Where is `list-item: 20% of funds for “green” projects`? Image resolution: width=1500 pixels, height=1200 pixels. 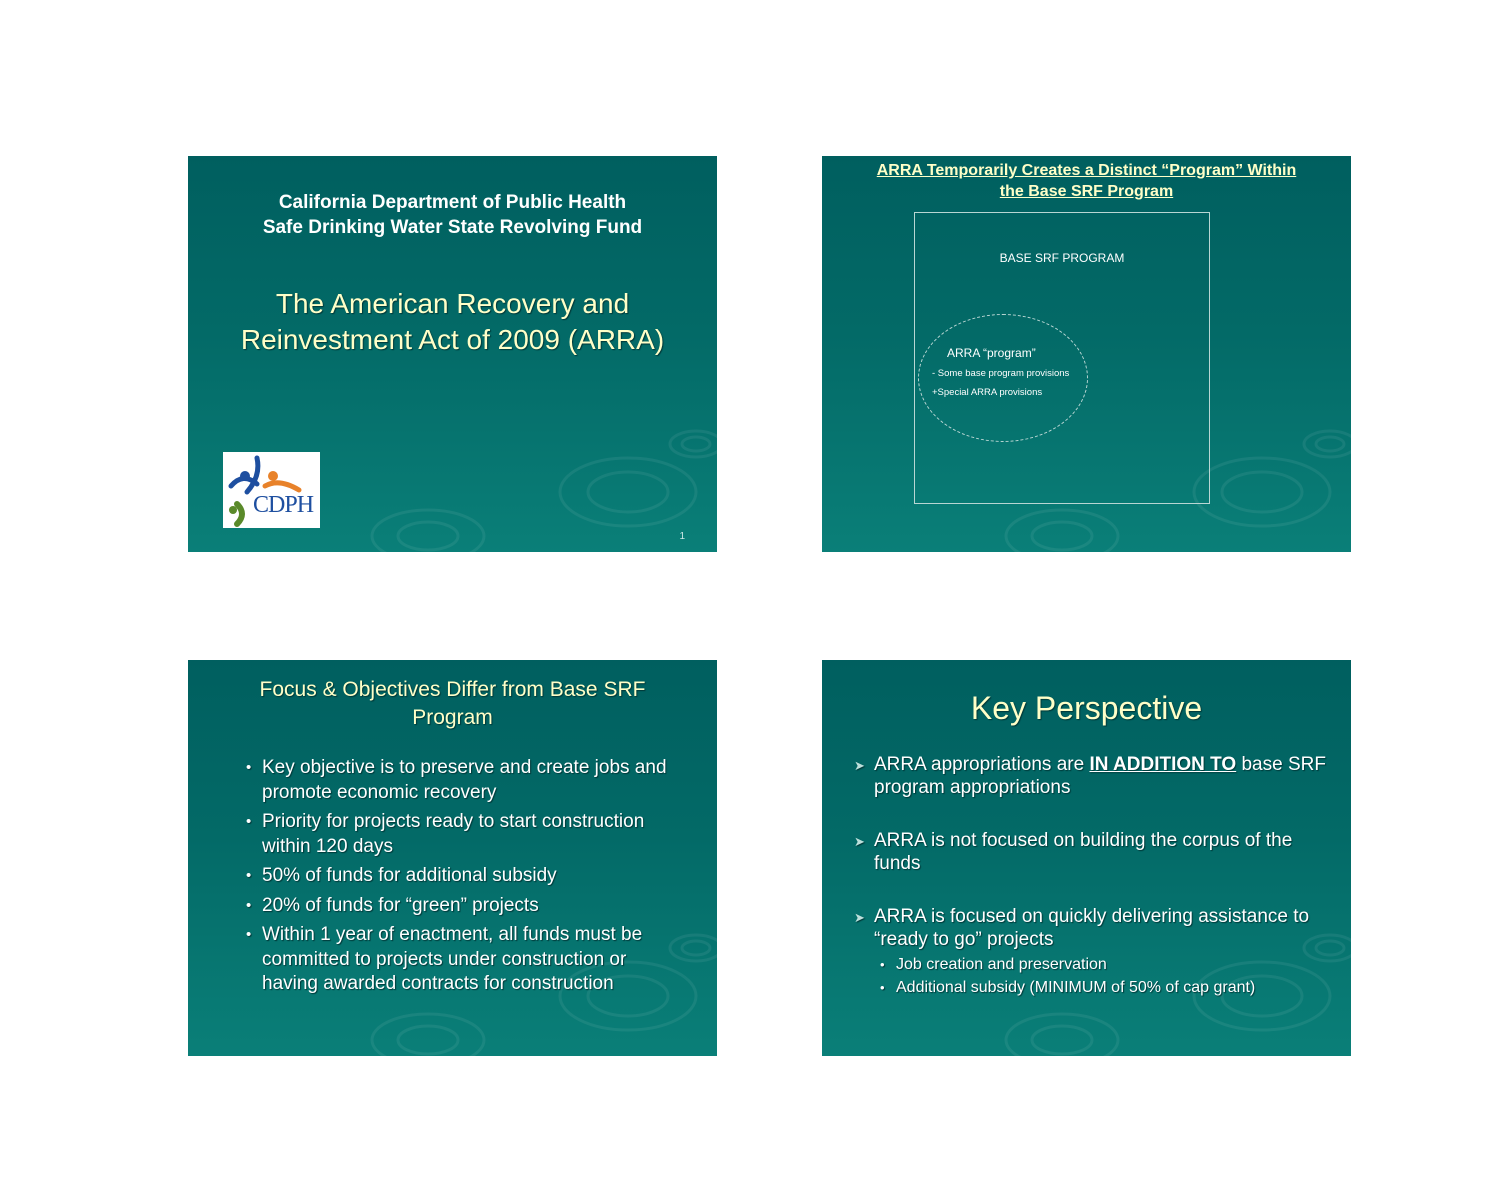 list-item: 20% of funds for “green” projects is located at coordinates (466, 906).